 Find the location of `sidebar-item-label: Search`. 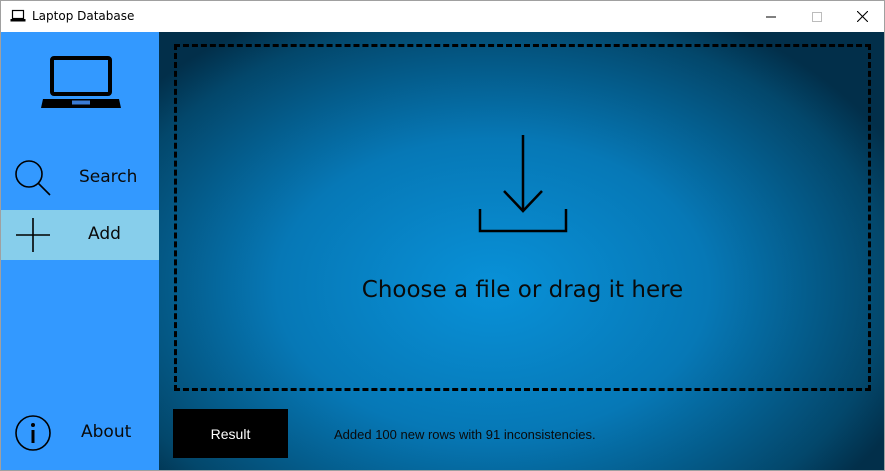

sidebar-item-label: Search is located at coordinates (108, 177).